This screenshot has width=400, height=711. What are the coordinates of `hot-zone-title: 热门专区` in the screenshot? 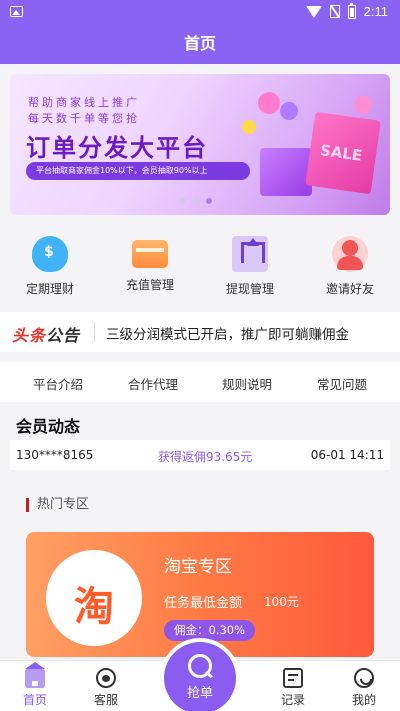 It's located at (57, 505).